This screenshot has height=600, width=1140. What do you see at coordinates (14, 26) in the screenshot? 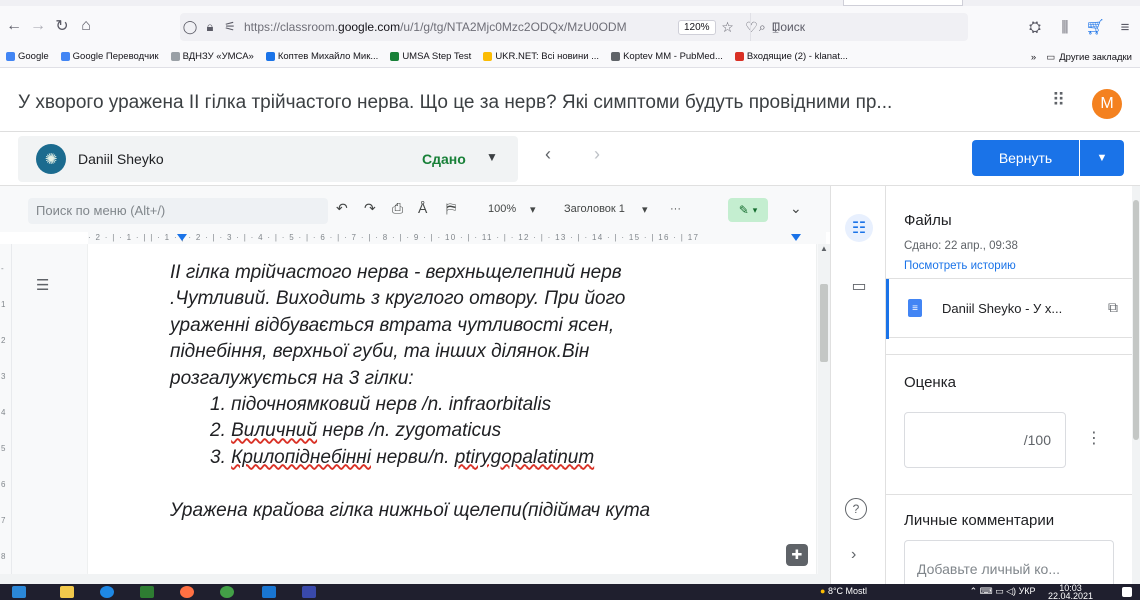
I see `back-icon: ←` at bounding box center [14, 26].